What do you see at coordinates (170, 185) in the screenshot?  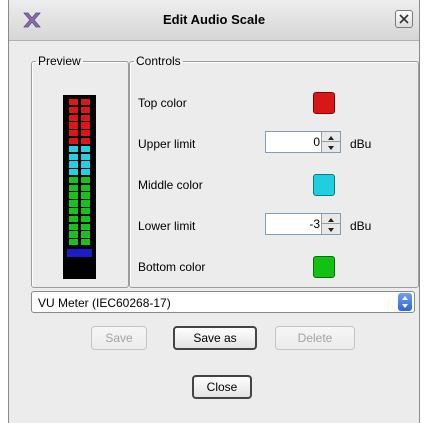 I see `middle-color-label: Middle color` at bounding box center [170, 185].